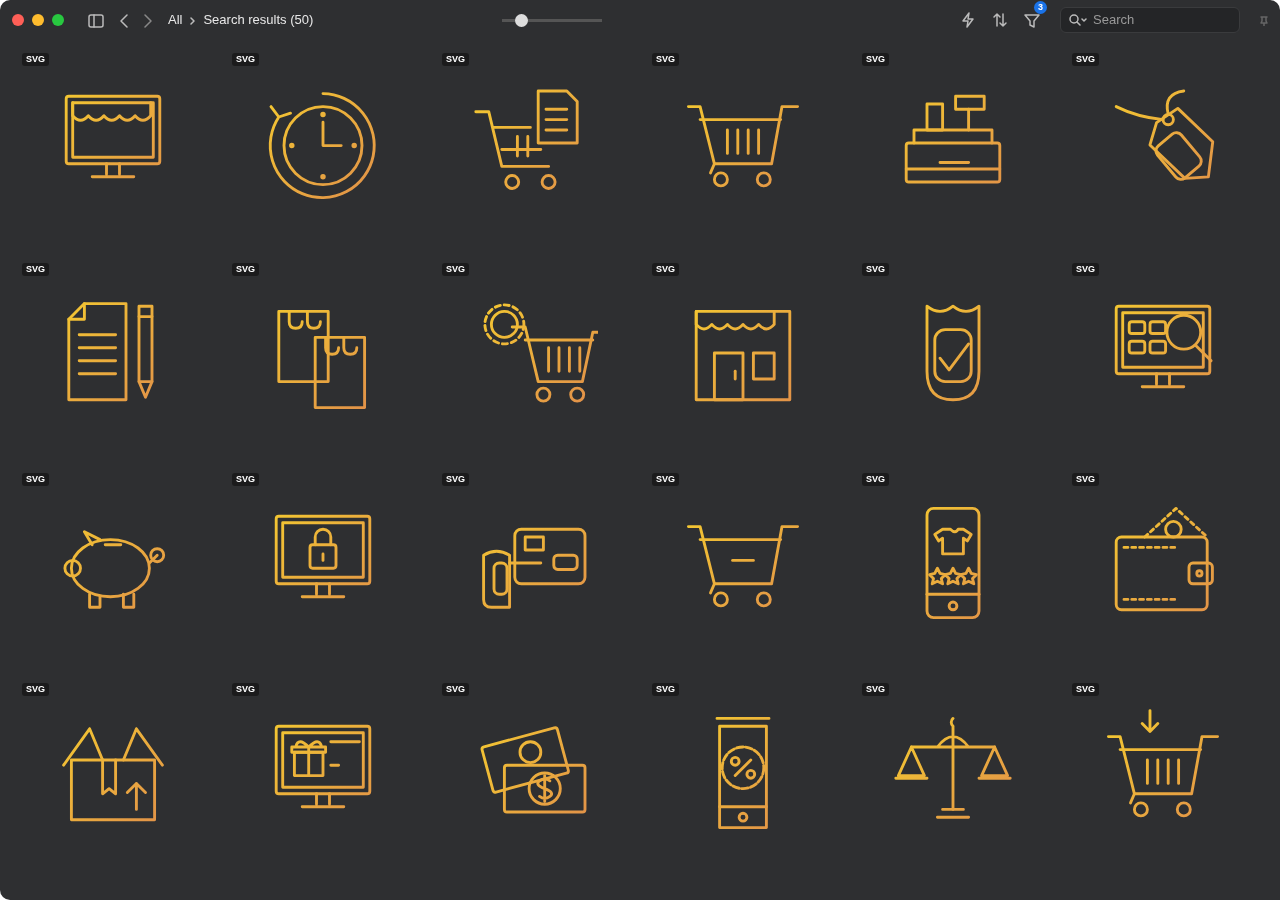 The height and width of the screenshot is (900, 1280). What do you see at coordinates (1264, 20) in the screenshot?
I see `pin-icon` at bounding box center [1264, 20].